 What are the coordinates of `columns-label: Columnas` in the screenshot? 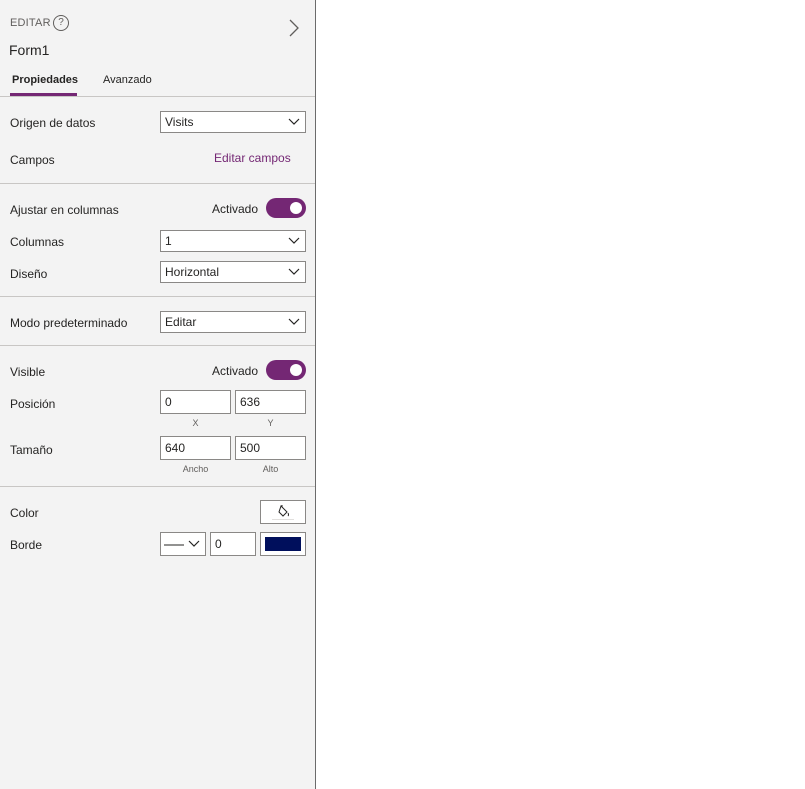 It's located at (37, 242).